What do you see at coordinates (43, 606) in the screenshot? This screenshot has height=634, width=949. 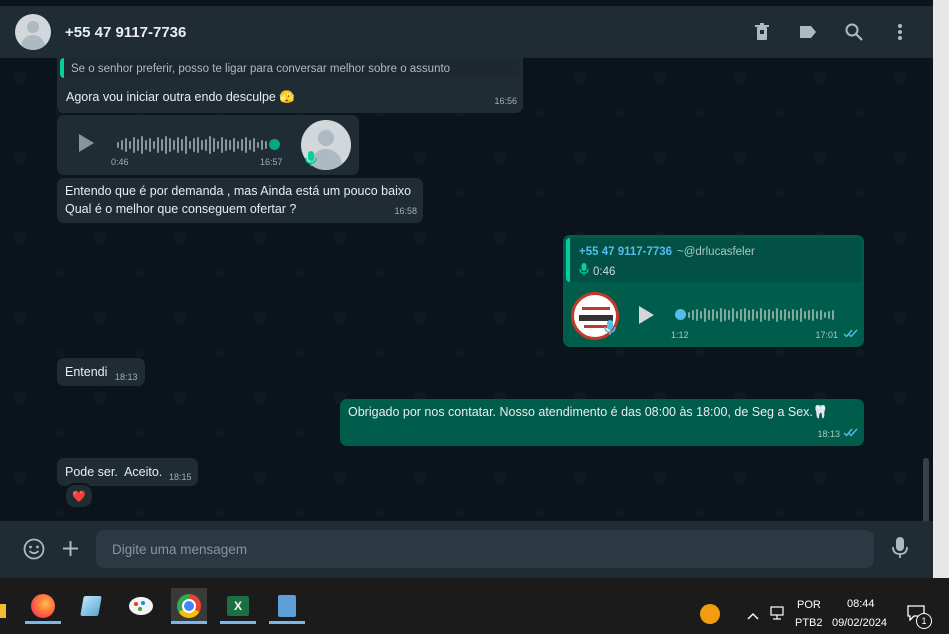 I see `firefox-icon` at bounding box center [43, 606].